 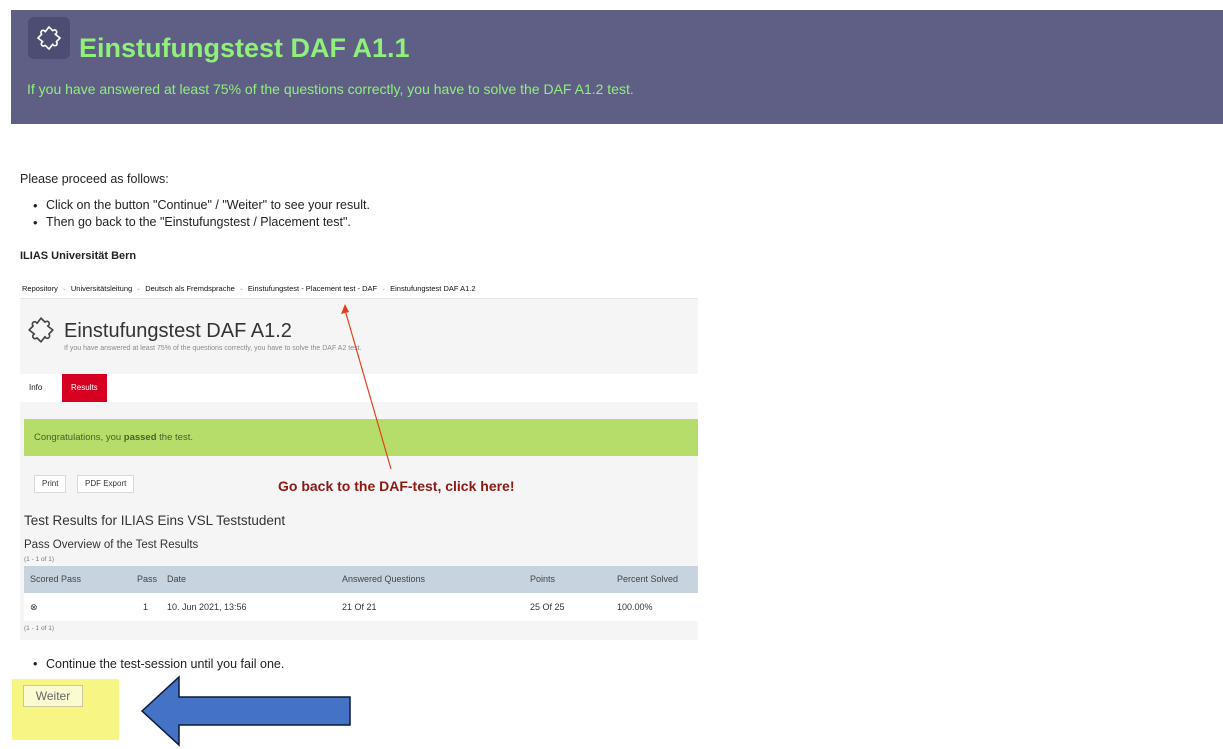 I want to click on success-bold: passed, so click(x=140, y=437).